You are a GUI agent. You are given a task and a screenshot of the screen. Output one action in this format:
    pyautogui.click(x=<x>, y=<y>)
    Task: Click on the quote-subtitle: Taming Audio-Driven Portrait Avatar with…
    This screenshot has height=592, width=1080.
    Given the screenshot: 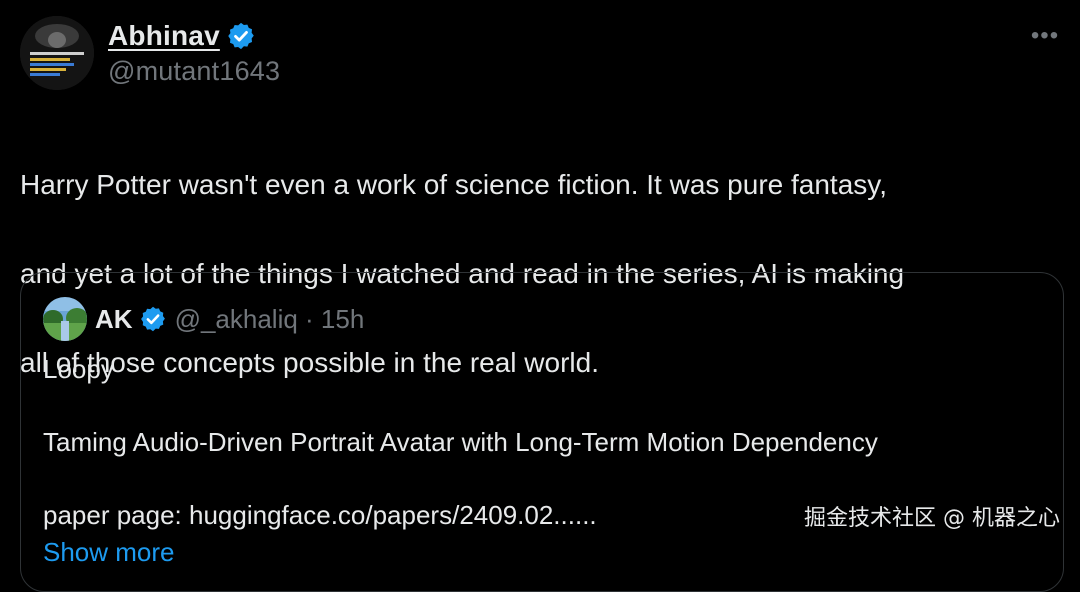 What is the action you would take?
    pyautogui.click(x=460, y=442)
    